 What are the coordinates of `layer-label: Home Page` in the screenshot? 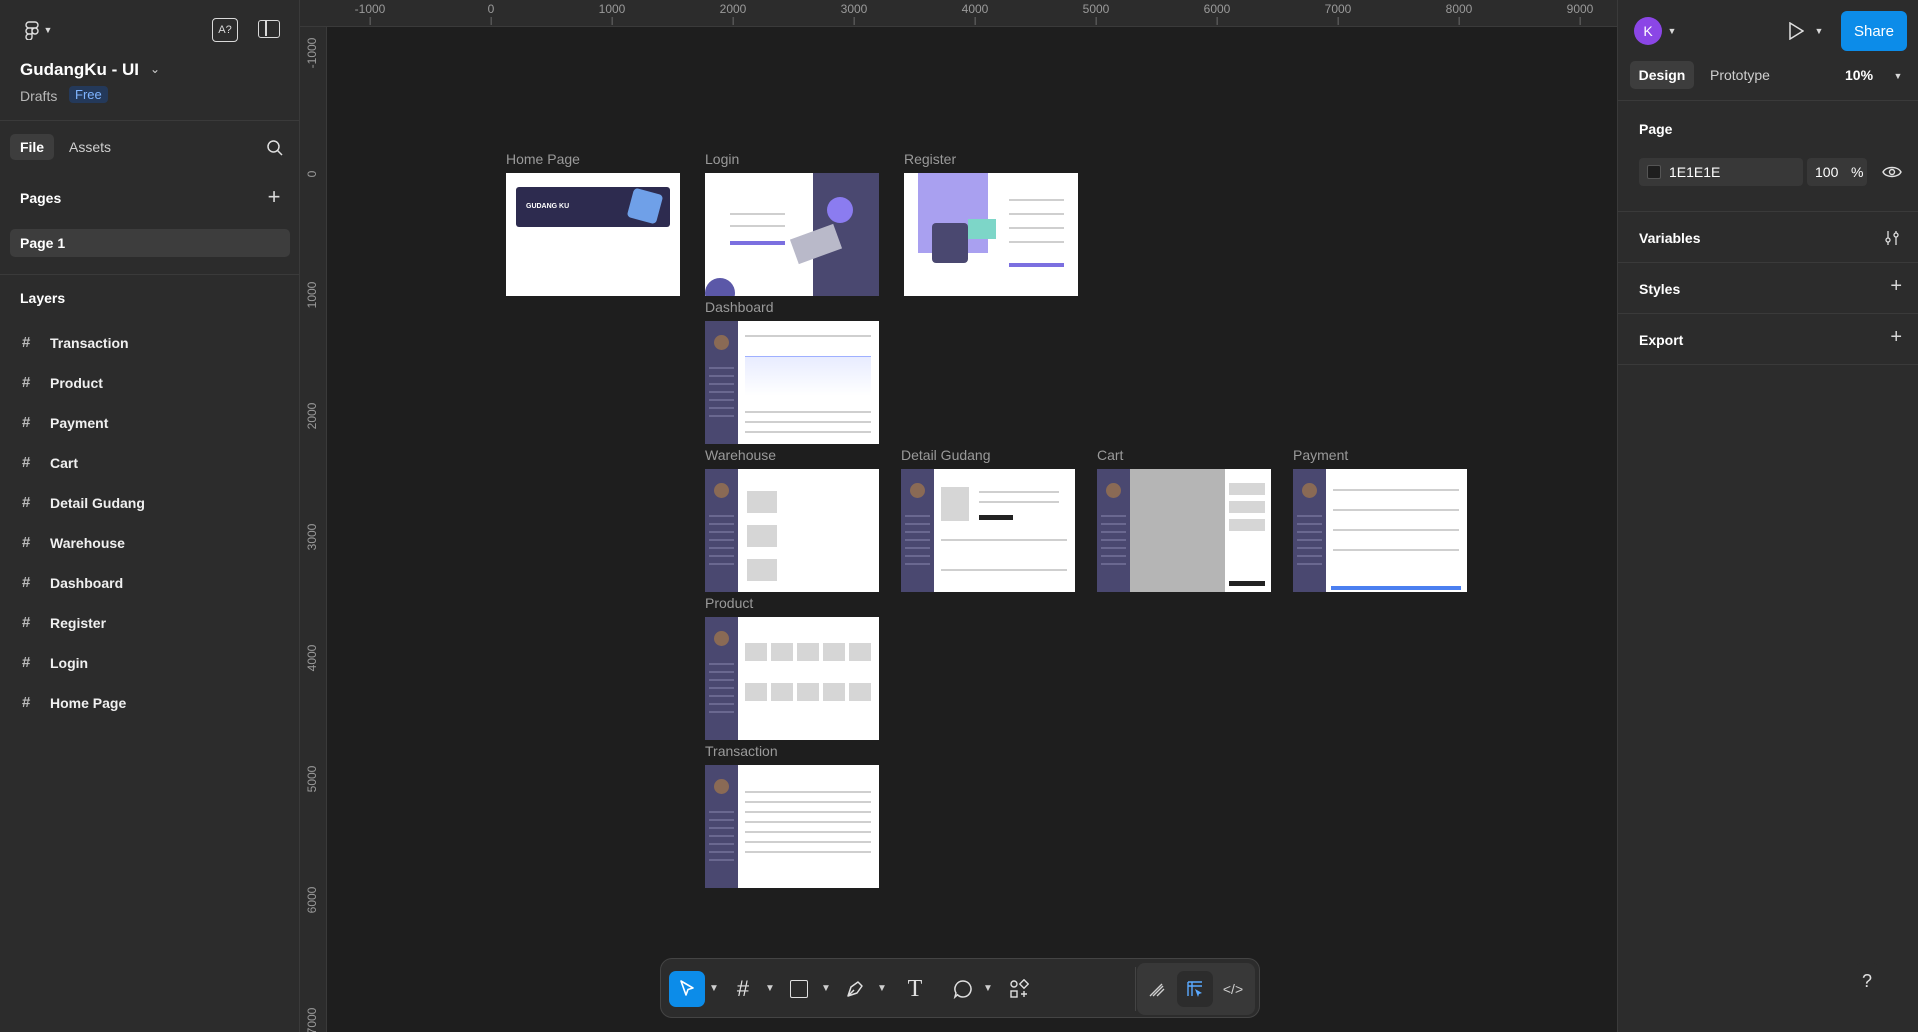 It's located at (88, 703).